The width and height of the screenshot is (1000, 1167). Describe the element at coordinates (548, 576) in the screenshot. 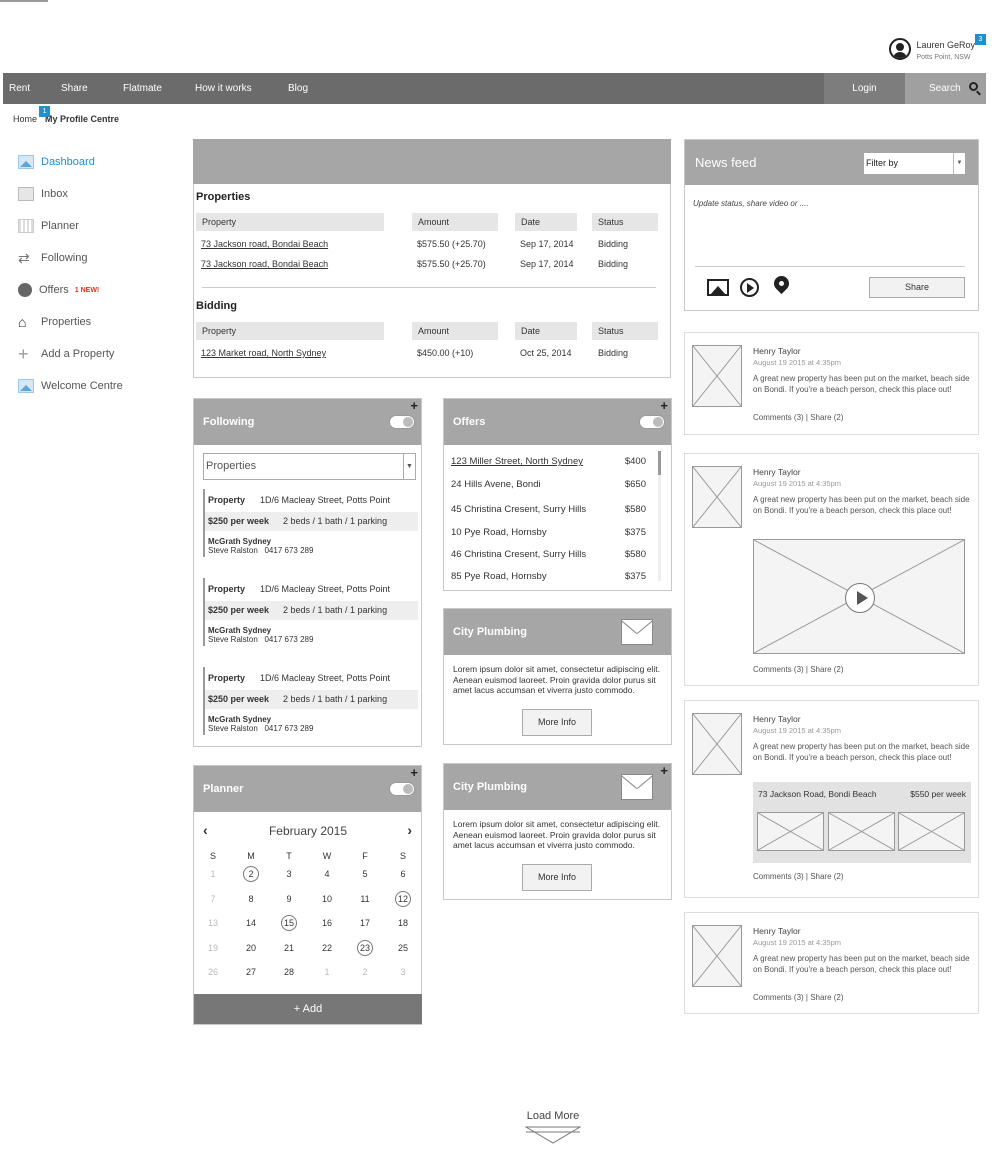

I see `offer-item: 85 Pye Road, Hornsby $375` at that location.